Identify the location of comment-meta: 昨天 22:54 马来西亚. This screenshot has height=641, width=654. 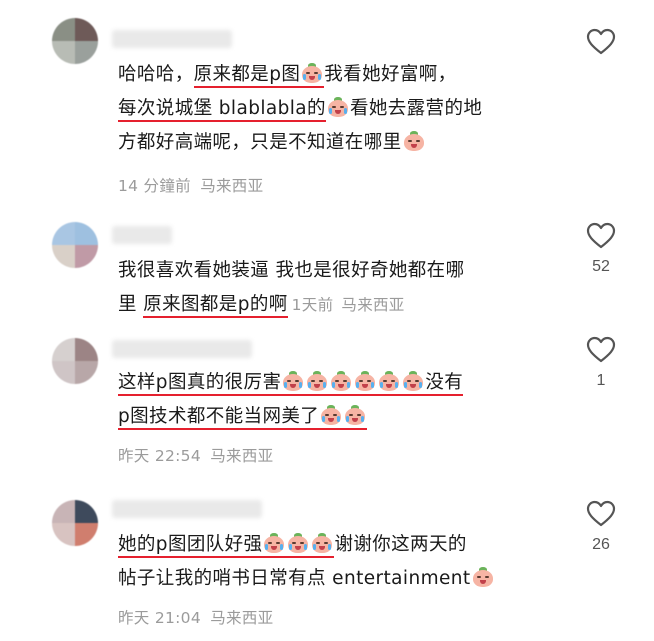
(195, 455).